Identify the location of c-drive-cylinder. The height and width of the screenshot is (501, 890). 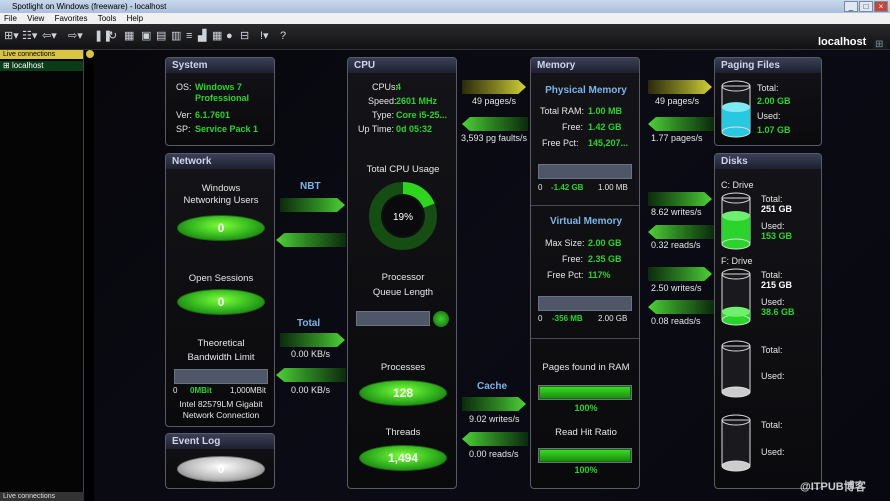
(736, 221).